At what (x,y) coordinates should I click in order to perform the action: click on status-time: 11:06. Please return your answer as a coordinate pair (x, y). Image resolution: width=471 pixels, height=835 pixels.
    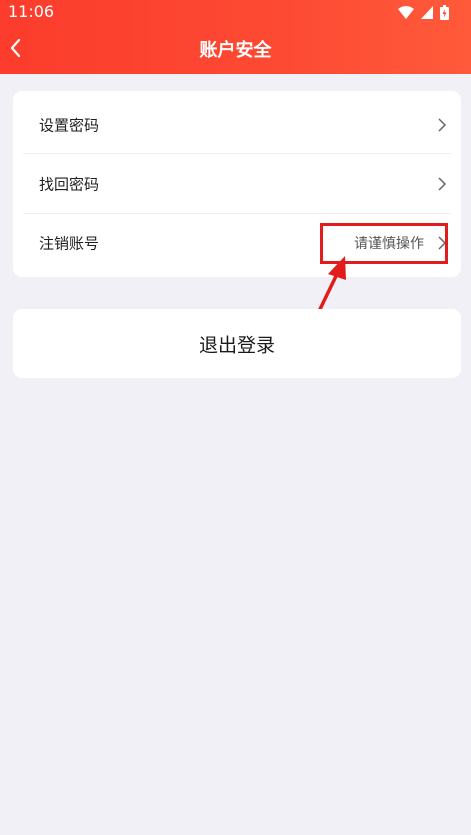
    Looking at the image, I should click on (31, 11).